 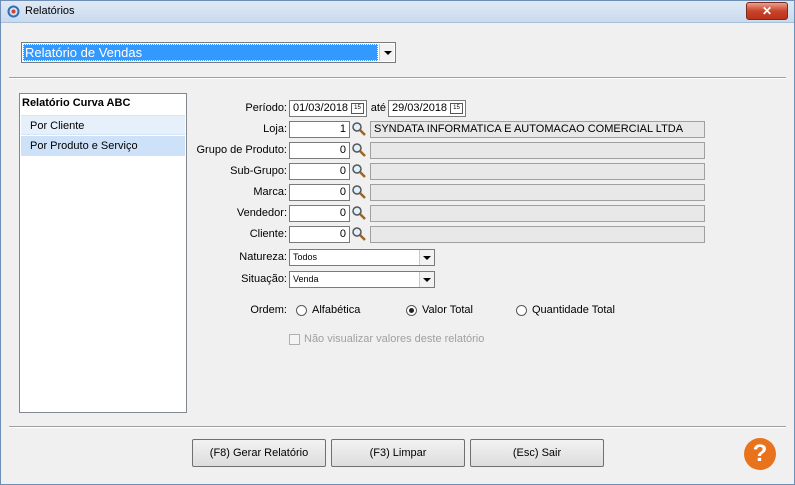 I want to click on grupo-produto-desc-field, so click(x=537, y=150).